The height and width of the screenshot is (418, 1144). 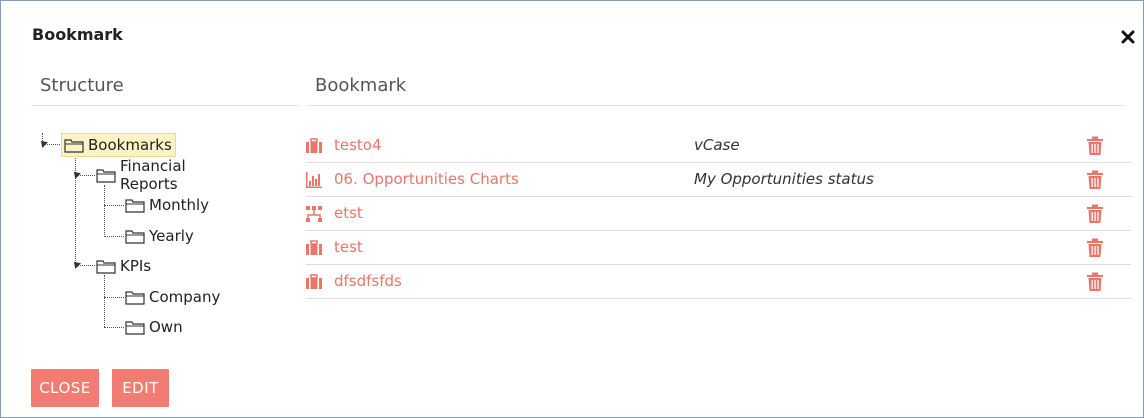 What do you see at coordinates (1128, 37) in the screenshot?
I see `close-icon` at bounding box center [1128, 37].